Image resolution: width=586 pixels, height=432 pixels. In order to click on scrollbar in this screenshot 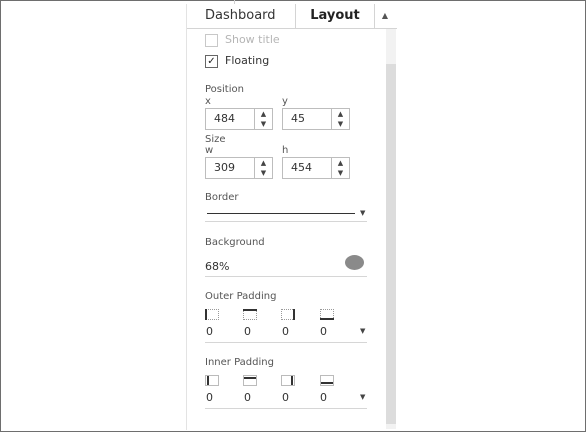, I will do `click(391, 229)`.